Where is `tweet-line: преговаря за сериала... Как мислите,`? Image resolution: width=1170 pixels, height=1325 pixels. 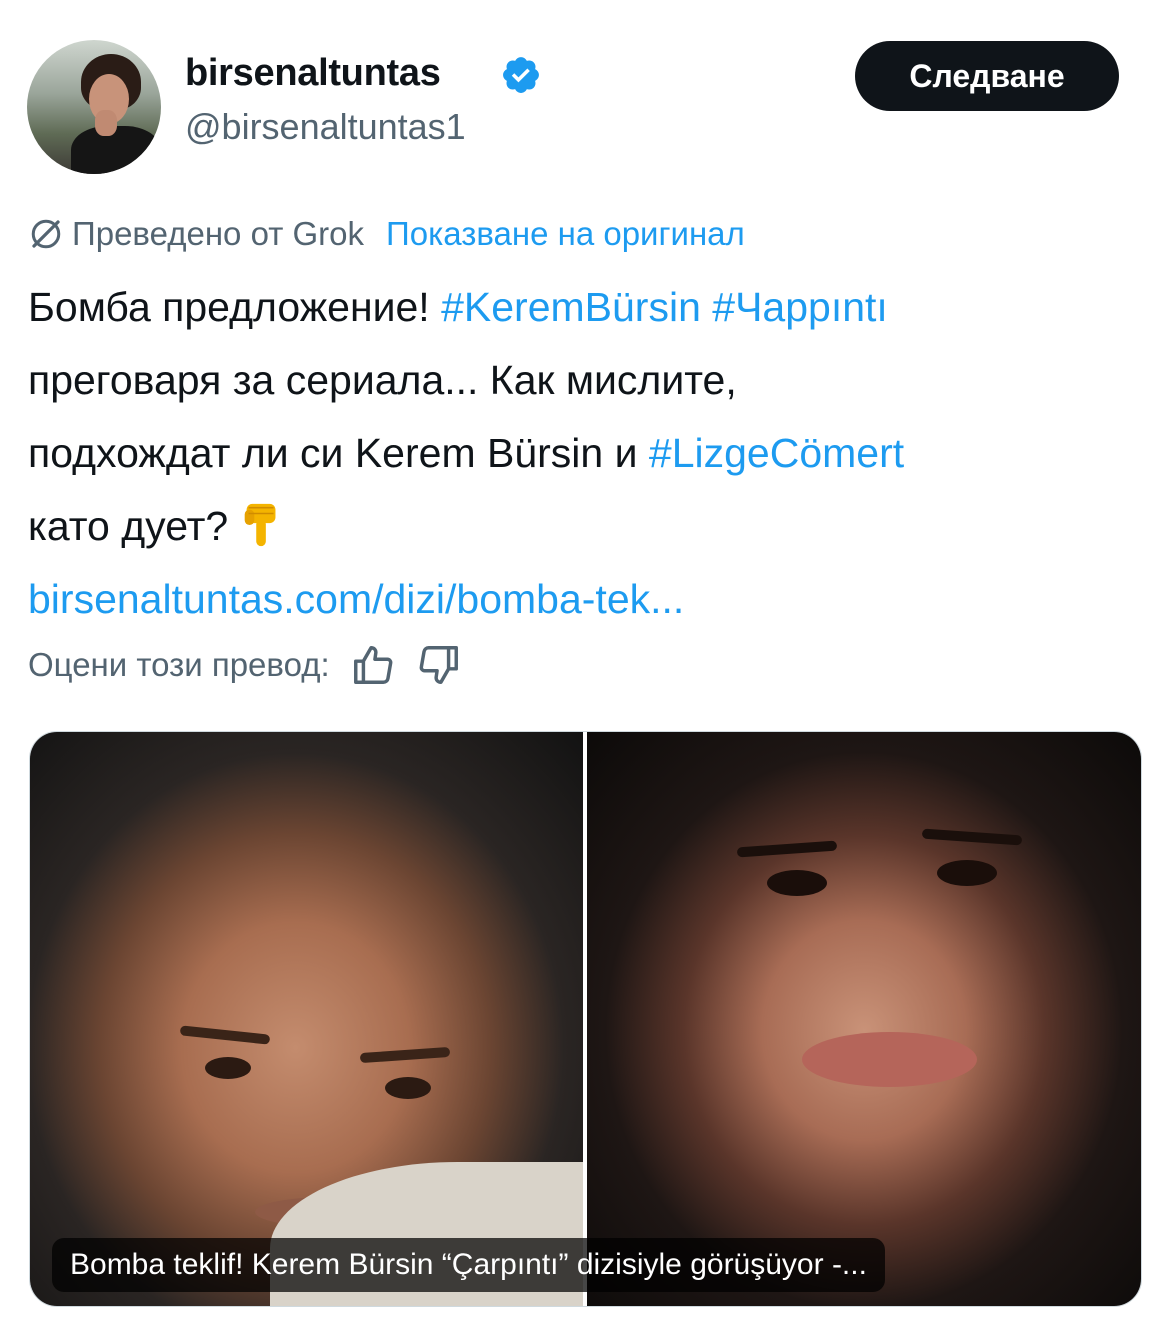
tweet-line: преговаря за сериала... Как мислите, is located at coordinates (382, 380).